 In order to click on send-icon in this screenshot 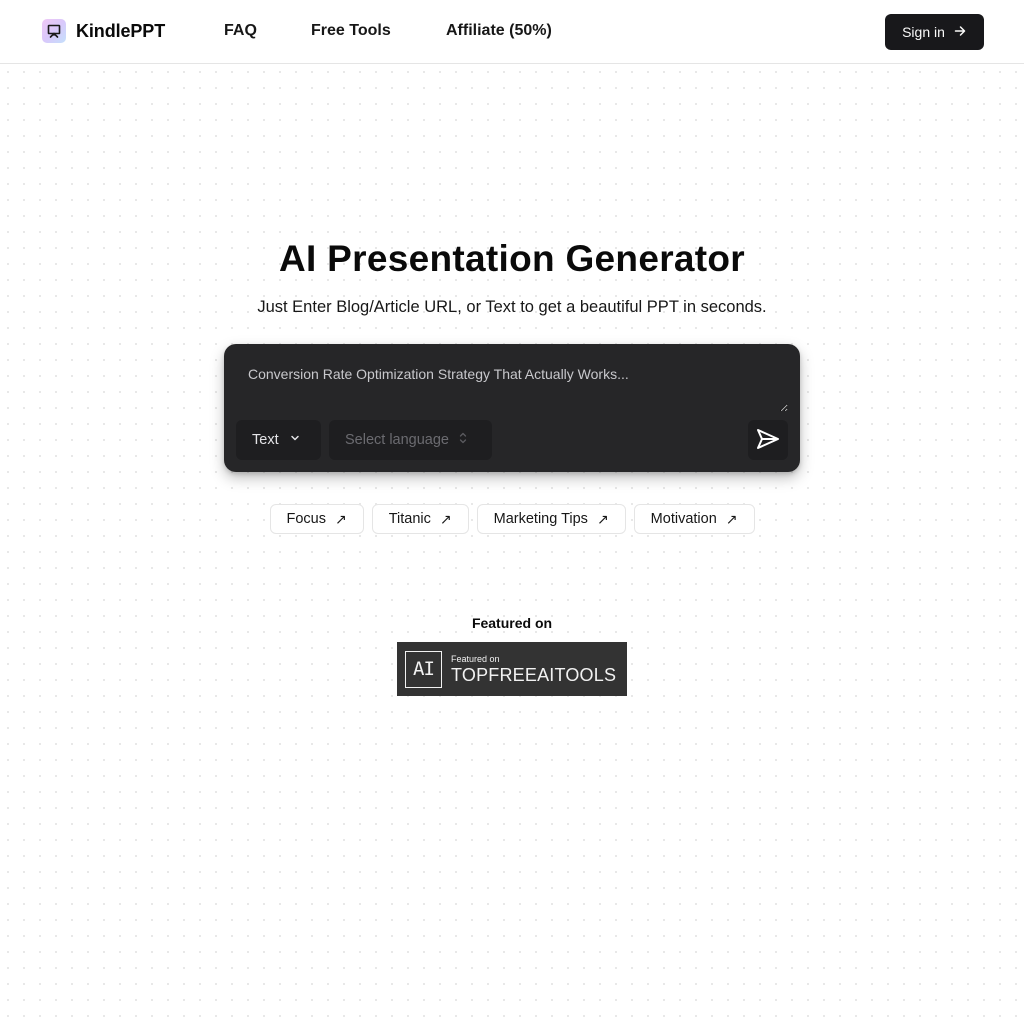, I will do `click(768, 440)`.